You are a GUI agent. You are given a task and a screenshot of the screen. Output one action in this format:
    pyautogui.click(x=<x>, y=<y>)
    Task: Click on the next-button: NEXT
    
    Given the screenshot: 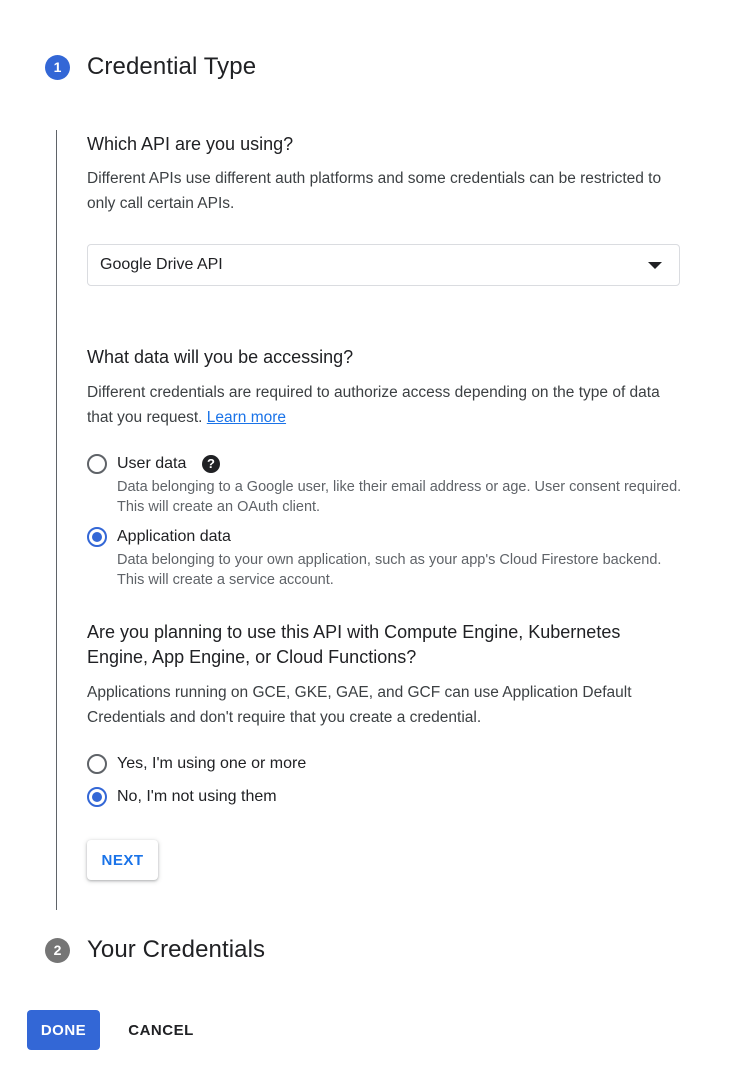 What is the action you would take?
    pyautogui.click(x=122, y=860)
    